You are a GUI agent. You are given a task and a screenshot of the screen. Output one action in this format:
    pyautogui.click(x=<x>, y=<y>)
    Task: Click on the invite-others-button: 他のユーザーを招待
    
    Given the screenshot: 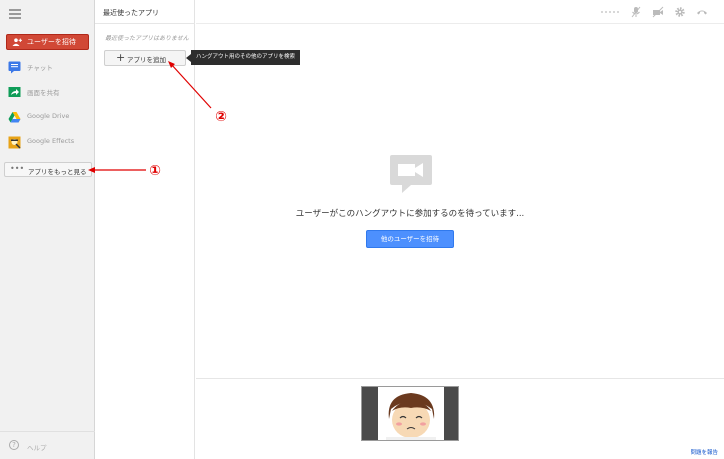 What is the action you would take?
    pyautogui.click(x=410, y=239)
    